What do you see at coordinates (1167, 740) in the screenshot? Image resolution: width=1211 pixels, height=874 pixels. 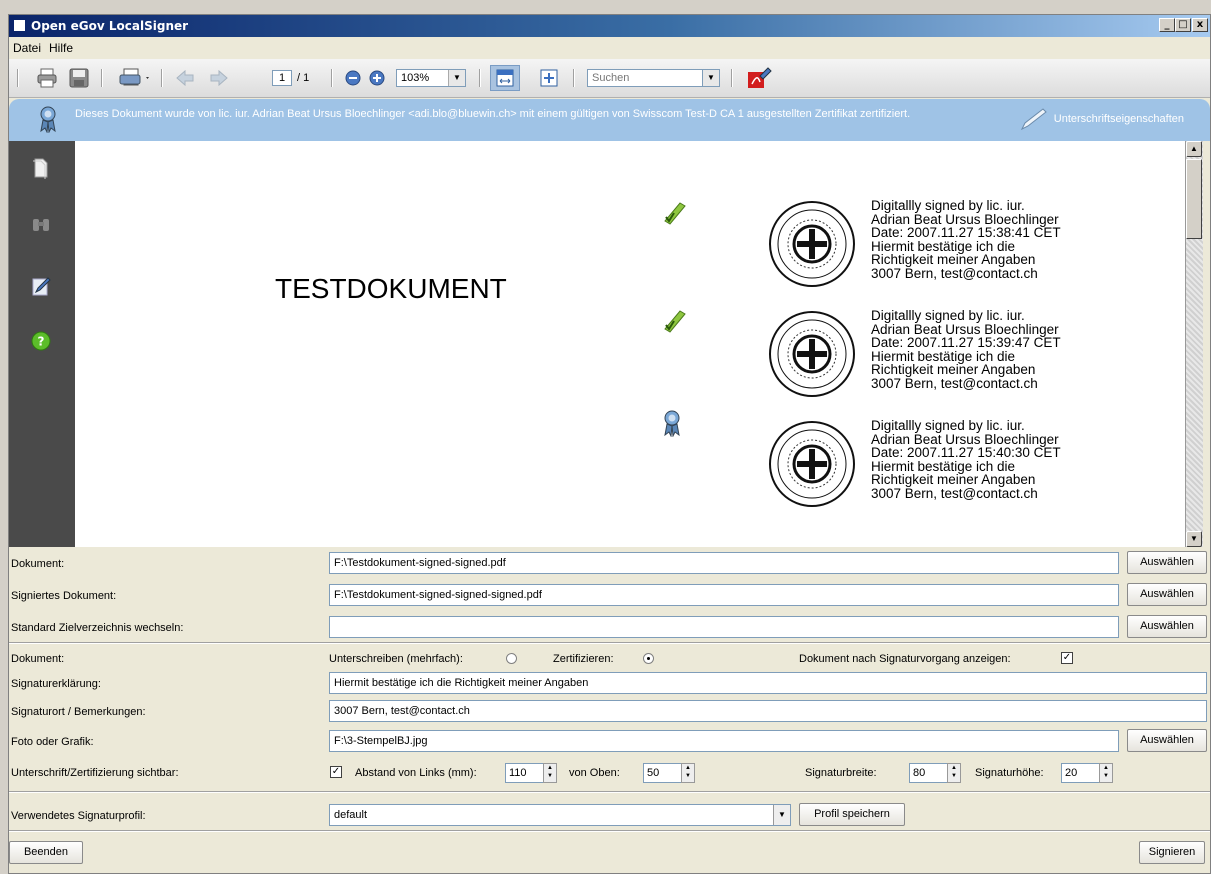 I see `choose-image-button: Auswählen` at bounding box center [1167, 740].